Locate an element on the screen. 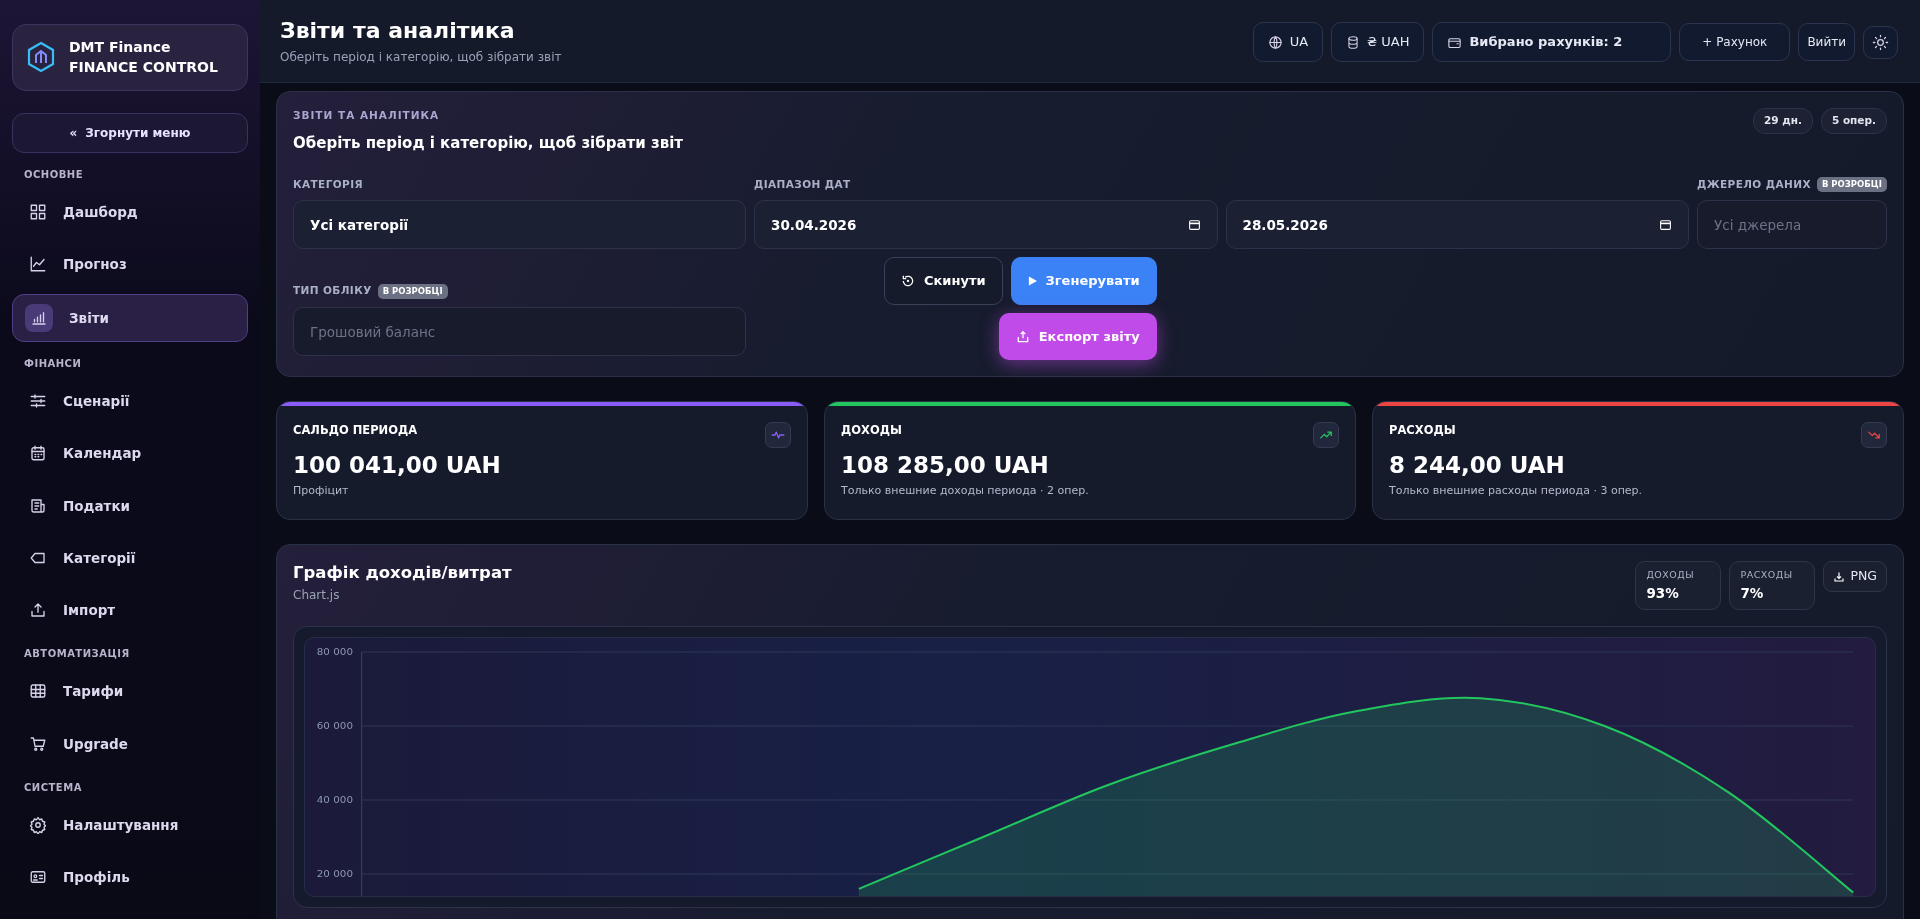 The height and width of the screenshot is (919, 1920). section-title: АВТОМАТИЗАЦІЯ is located at coordinates (77, 654).